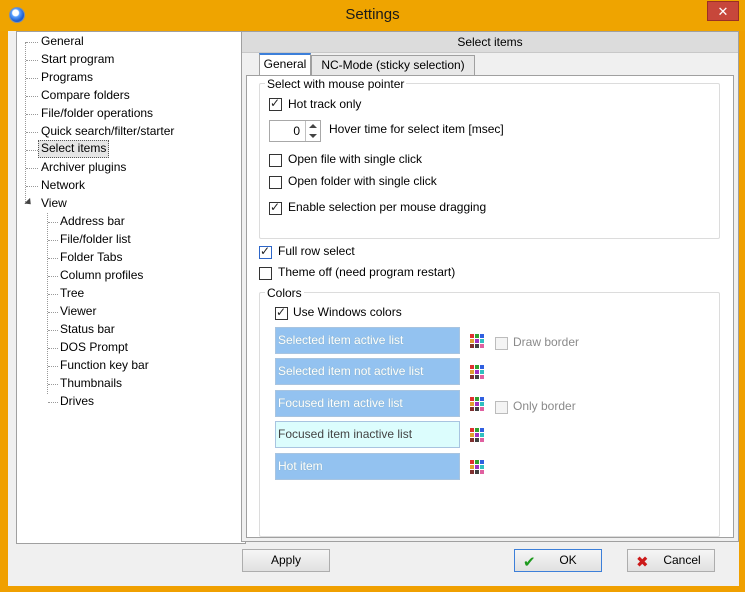 This screenshot has width=745, height=592. Describe the element at coordinates (92, 221) in the screenshot. I see `tree-item-address-bar: Address bar` at that location.